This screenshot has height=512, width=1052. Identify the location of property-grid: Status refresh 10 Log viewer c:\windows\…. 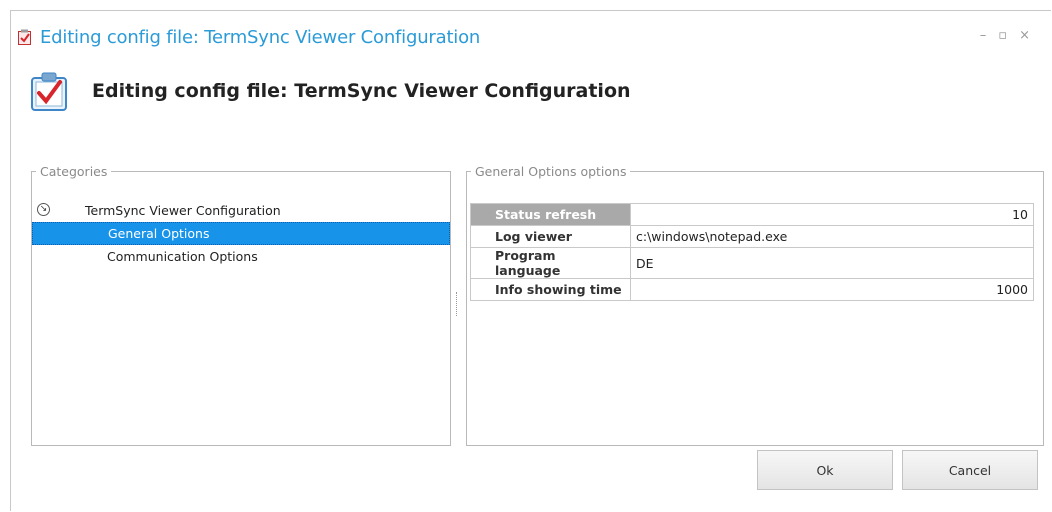
(752, 252).